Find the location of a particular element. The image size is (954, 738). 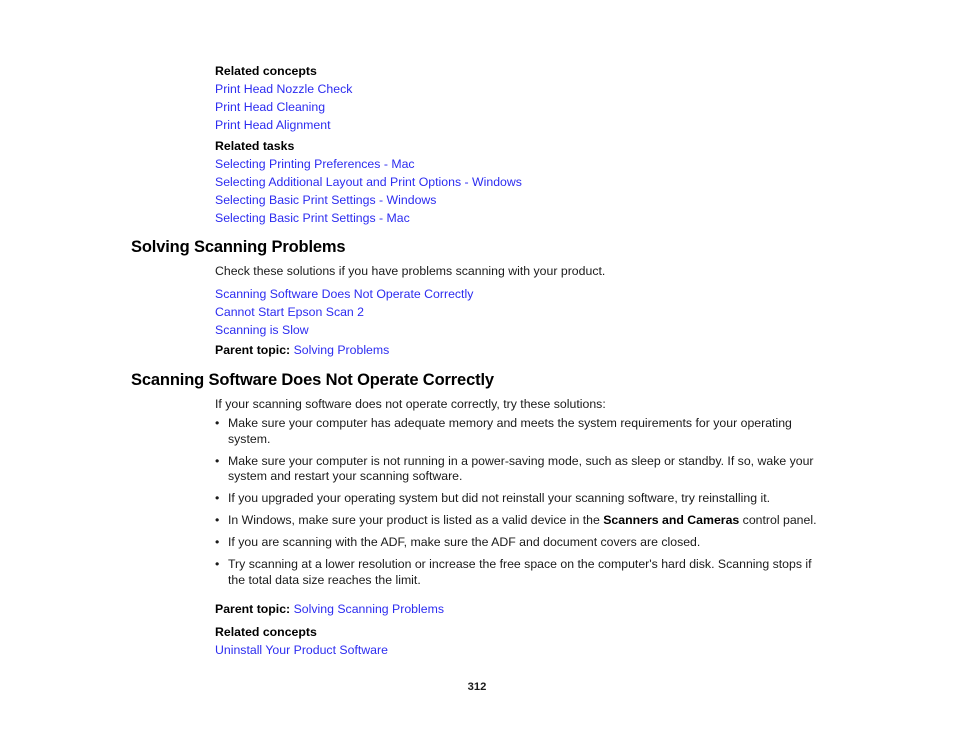

related-concepts-heading-bottom: Related concepts is located at coordinates (266, 632).